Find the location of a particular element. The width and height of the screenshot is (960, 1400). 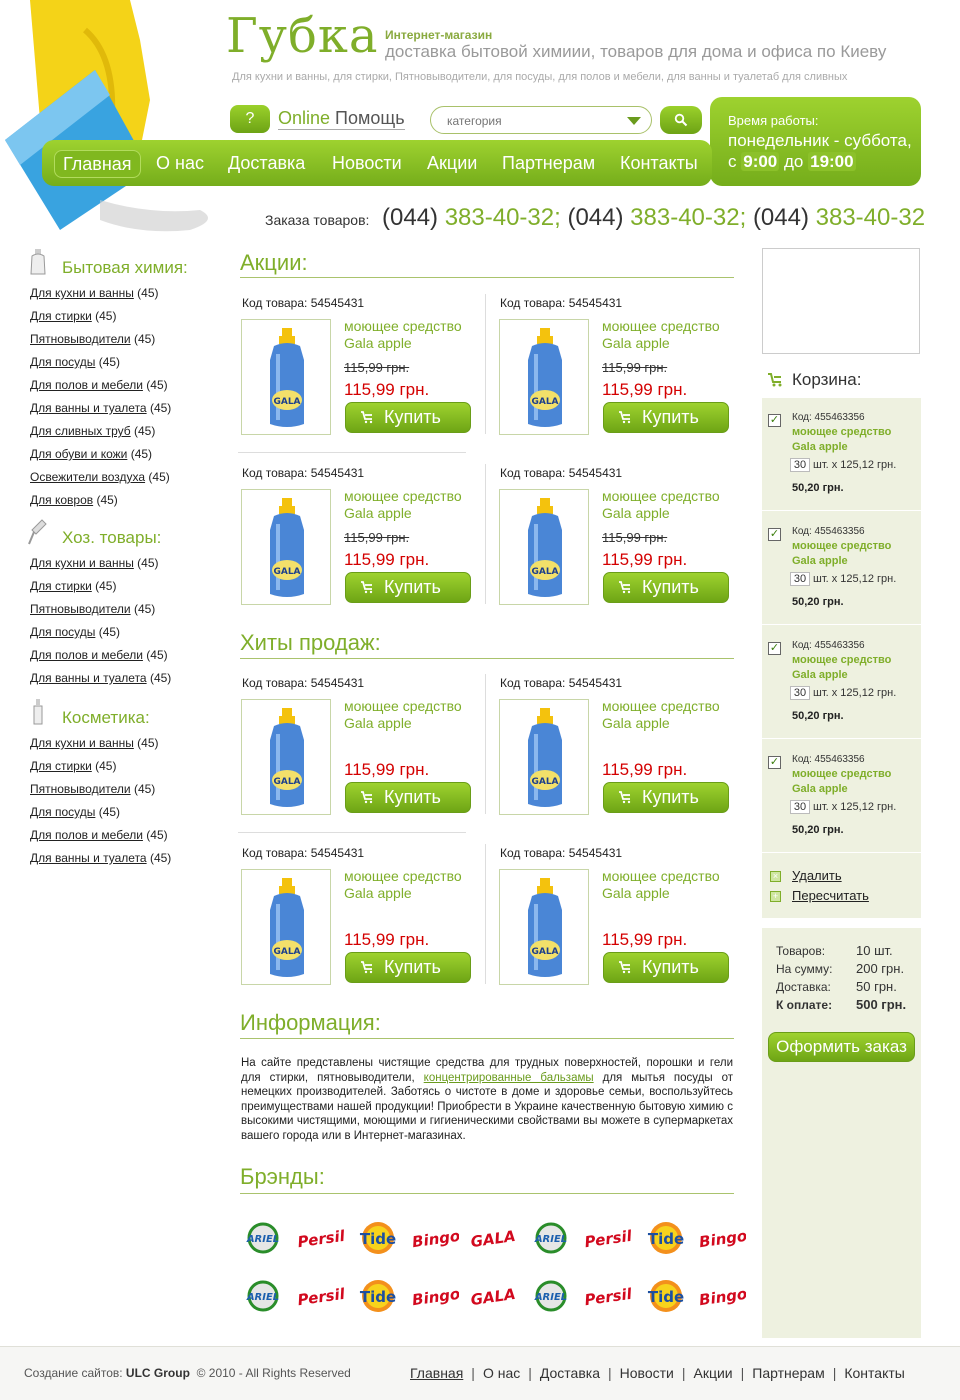

developer-link: ULC Group is located at coordinates (158, 1373).